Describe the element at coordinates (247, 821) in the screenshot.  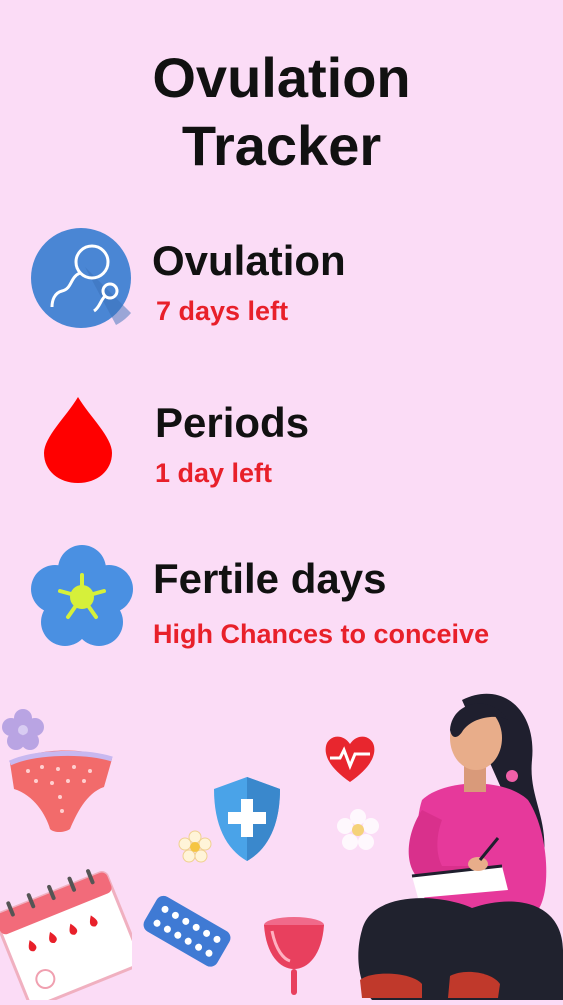
I see `medical-shield-icon` at that location.